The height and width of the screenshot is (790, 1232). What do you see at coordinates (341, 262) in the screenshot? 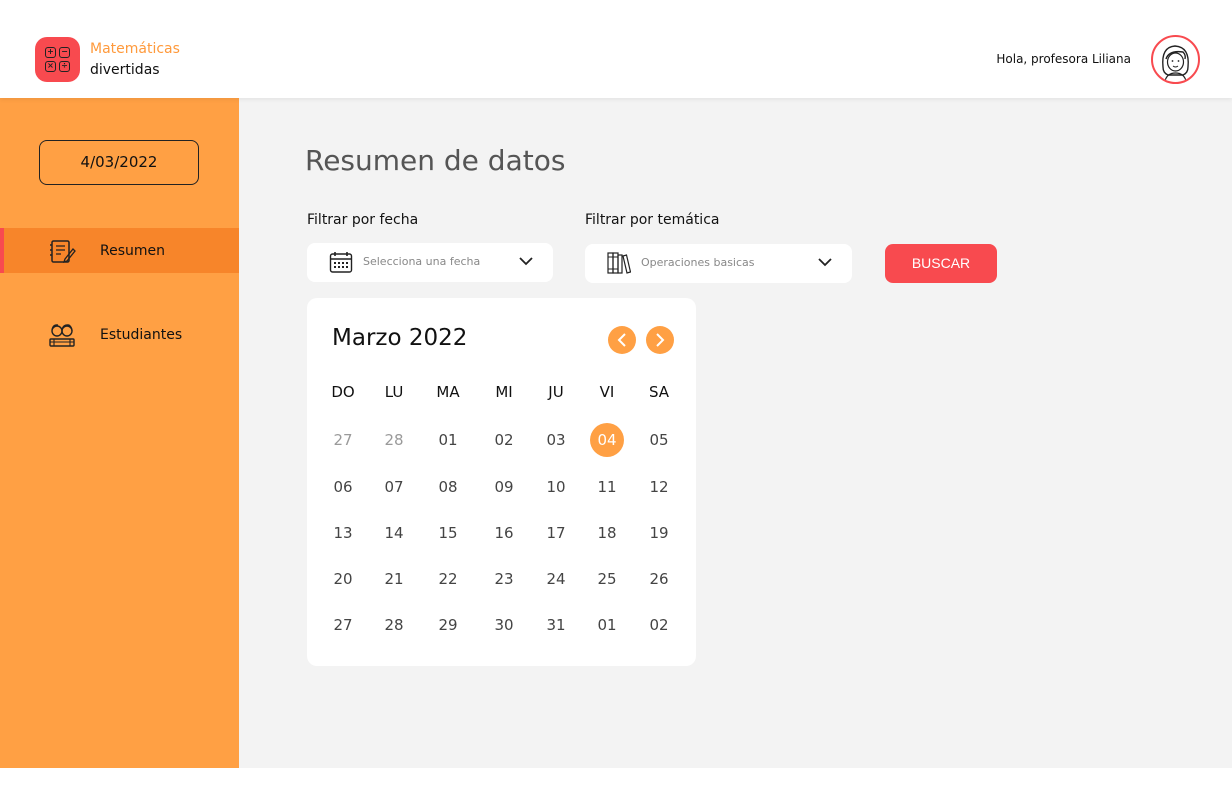
I see `calendar-icon` at bounding box center [341, 262].